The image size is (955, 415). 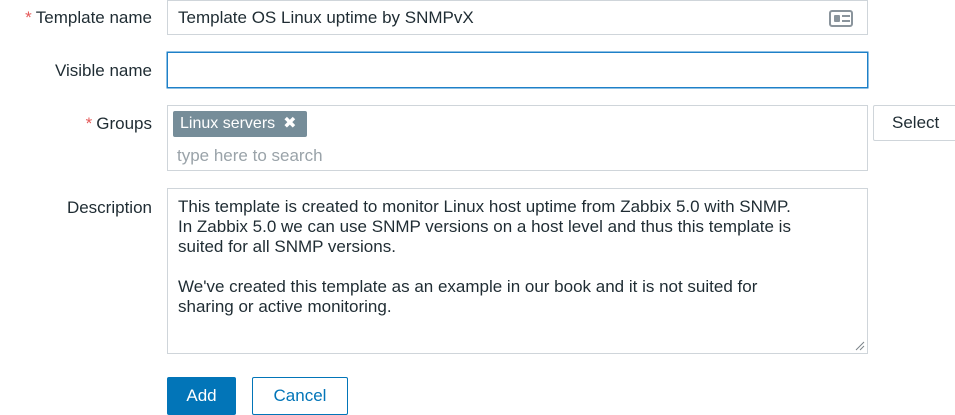 What do you see at coordinates (88, 17) in the screenshot?
I see `template-name-label: * Template name` at bounding box center [88, 17].